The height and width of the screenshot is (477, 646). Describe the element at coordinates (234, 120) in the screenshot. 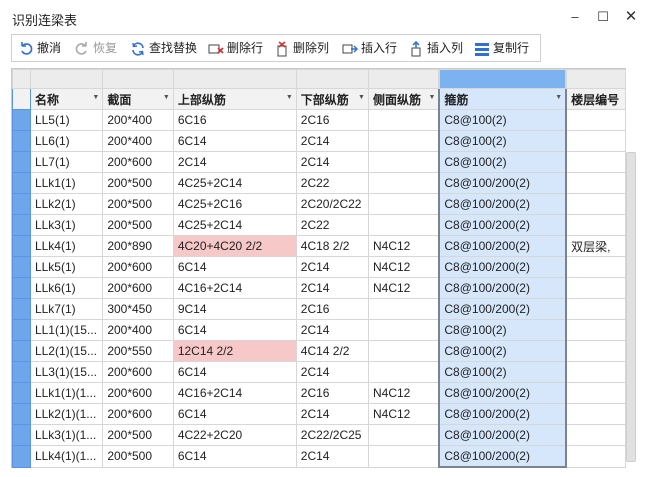

I see `table-cell: 6C16` at that location.